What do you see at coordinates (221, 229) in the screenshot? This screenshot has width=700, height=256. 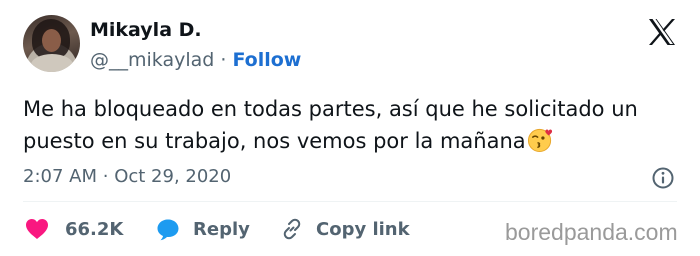 I see `reply-label: Reply` at bounding box center [221, 229].